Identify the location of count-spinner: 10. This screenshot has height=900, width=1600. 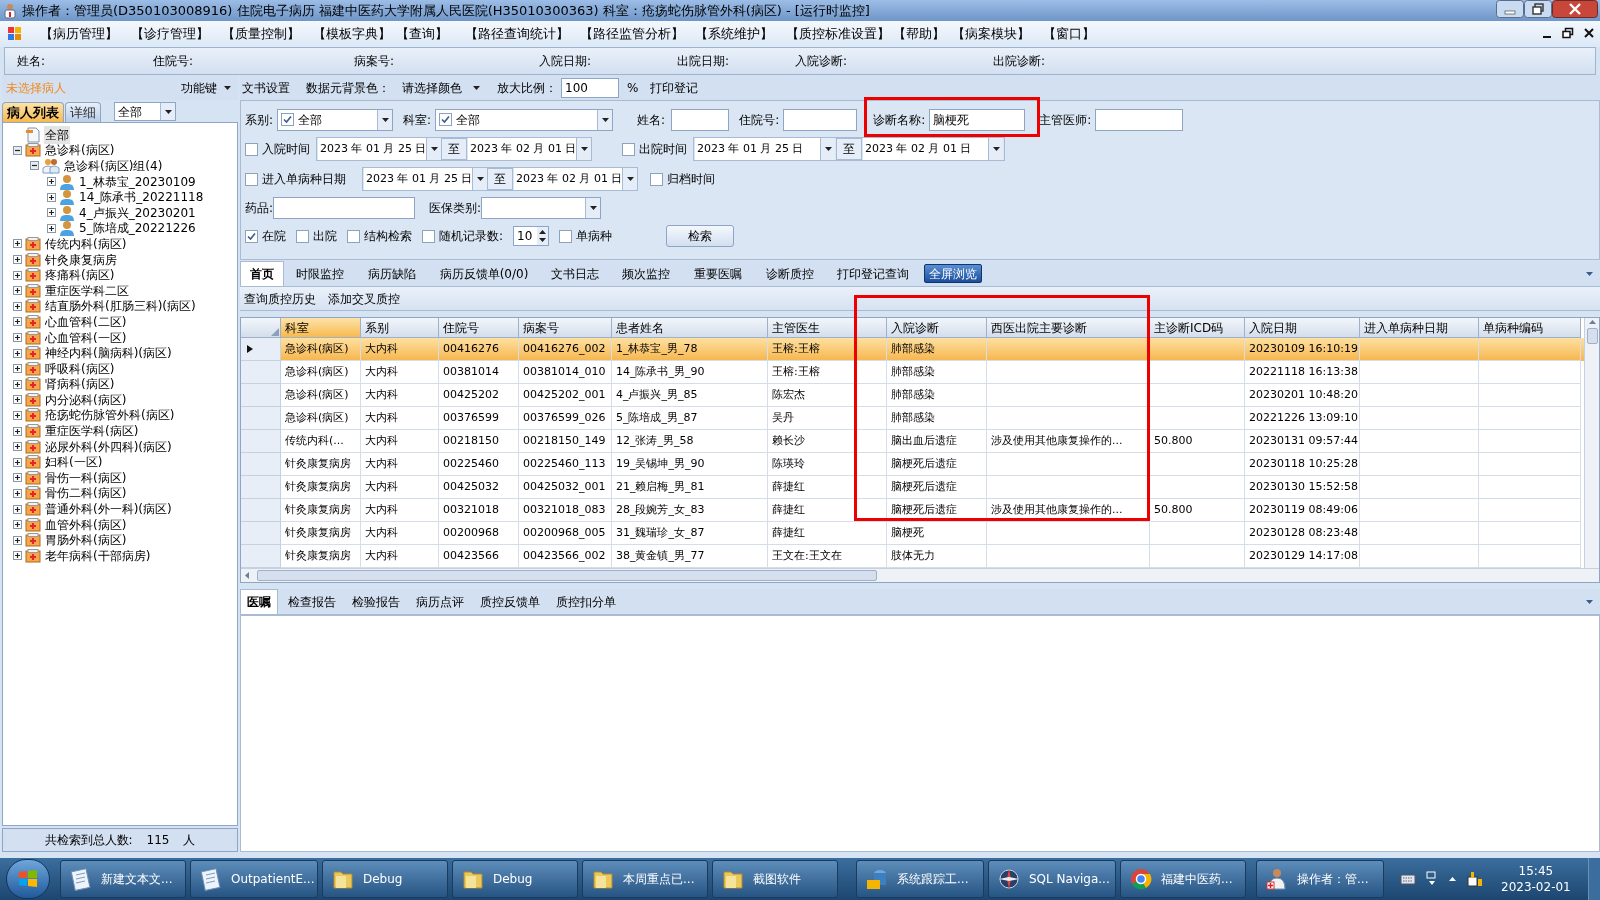
(531, 236).